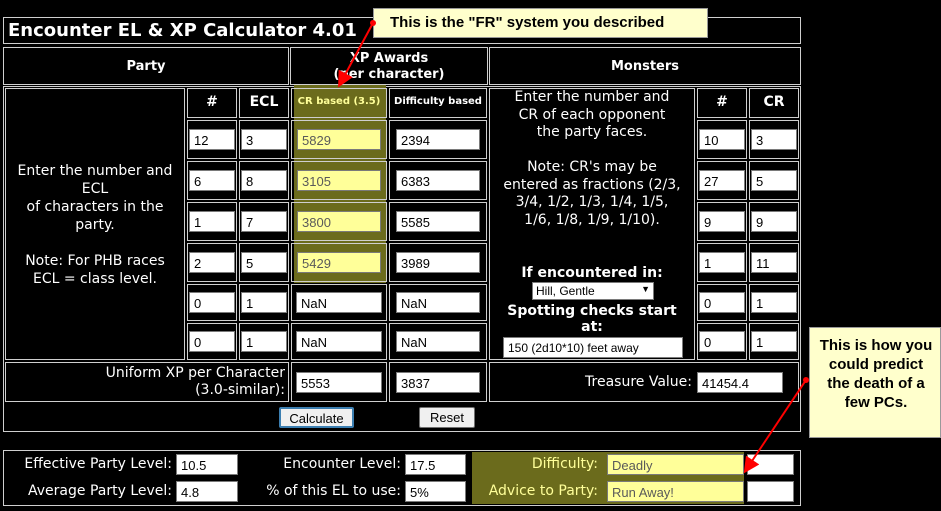  I want to click on monster-cr-input: 3, so click(774, 139).